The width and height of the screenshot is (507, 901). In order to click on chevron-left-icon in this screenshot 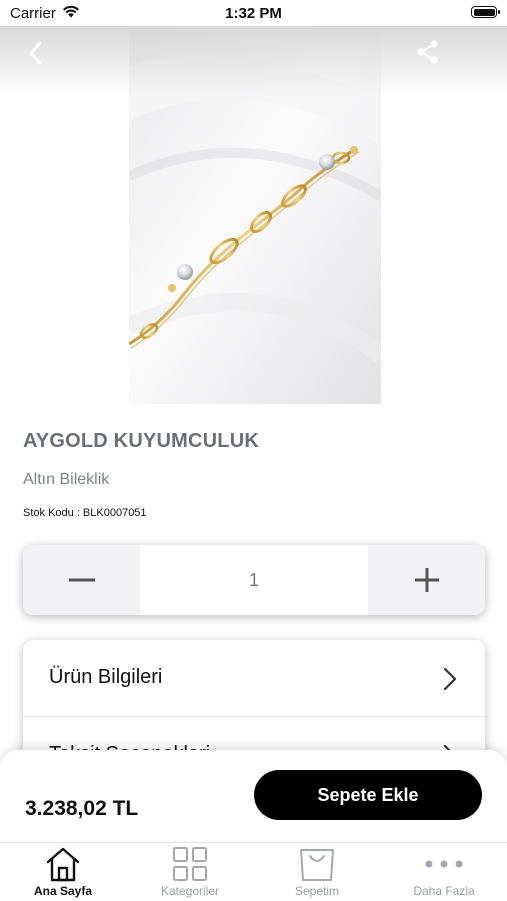, I will do `click(35, 53)`.